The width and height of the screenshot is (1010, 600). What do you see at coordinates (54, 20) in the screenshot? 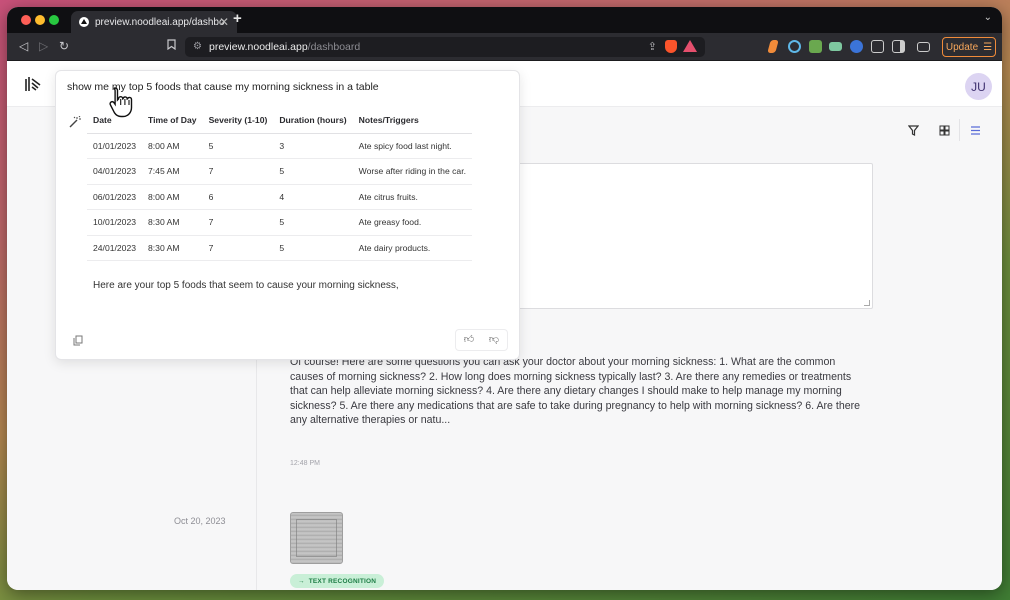
I see `zoom-window-button` at bounding box center [54, 20].